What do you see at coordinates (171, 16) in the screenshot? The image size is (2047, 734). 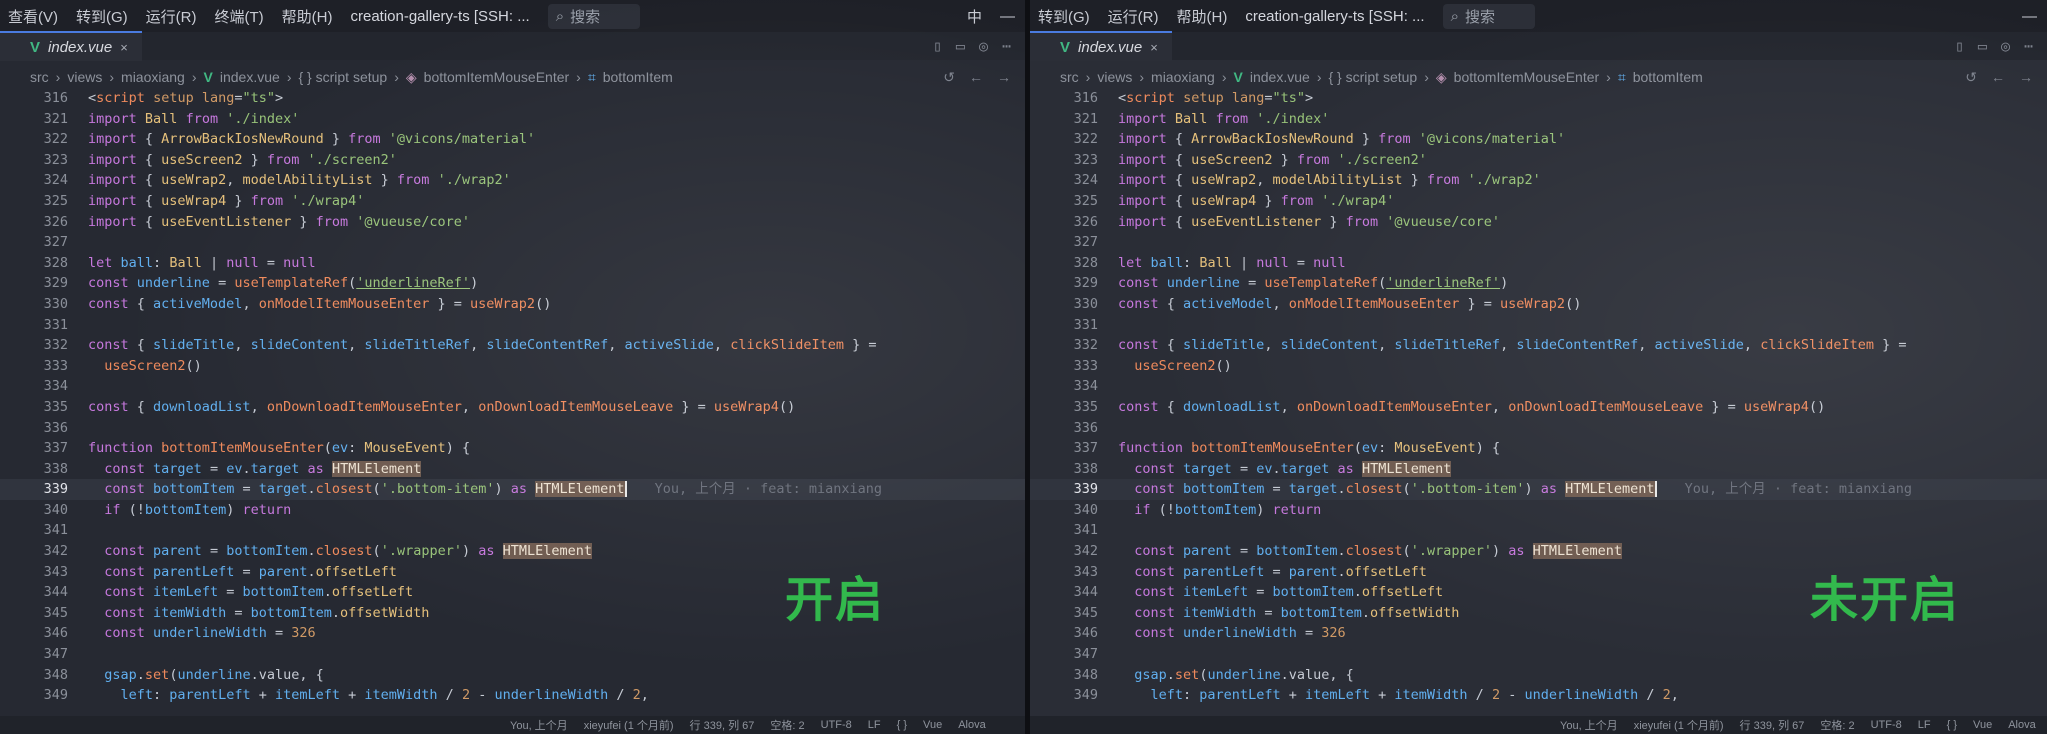 I see `menu-item-run: 运行(R)` at bounding box center [171, 16].